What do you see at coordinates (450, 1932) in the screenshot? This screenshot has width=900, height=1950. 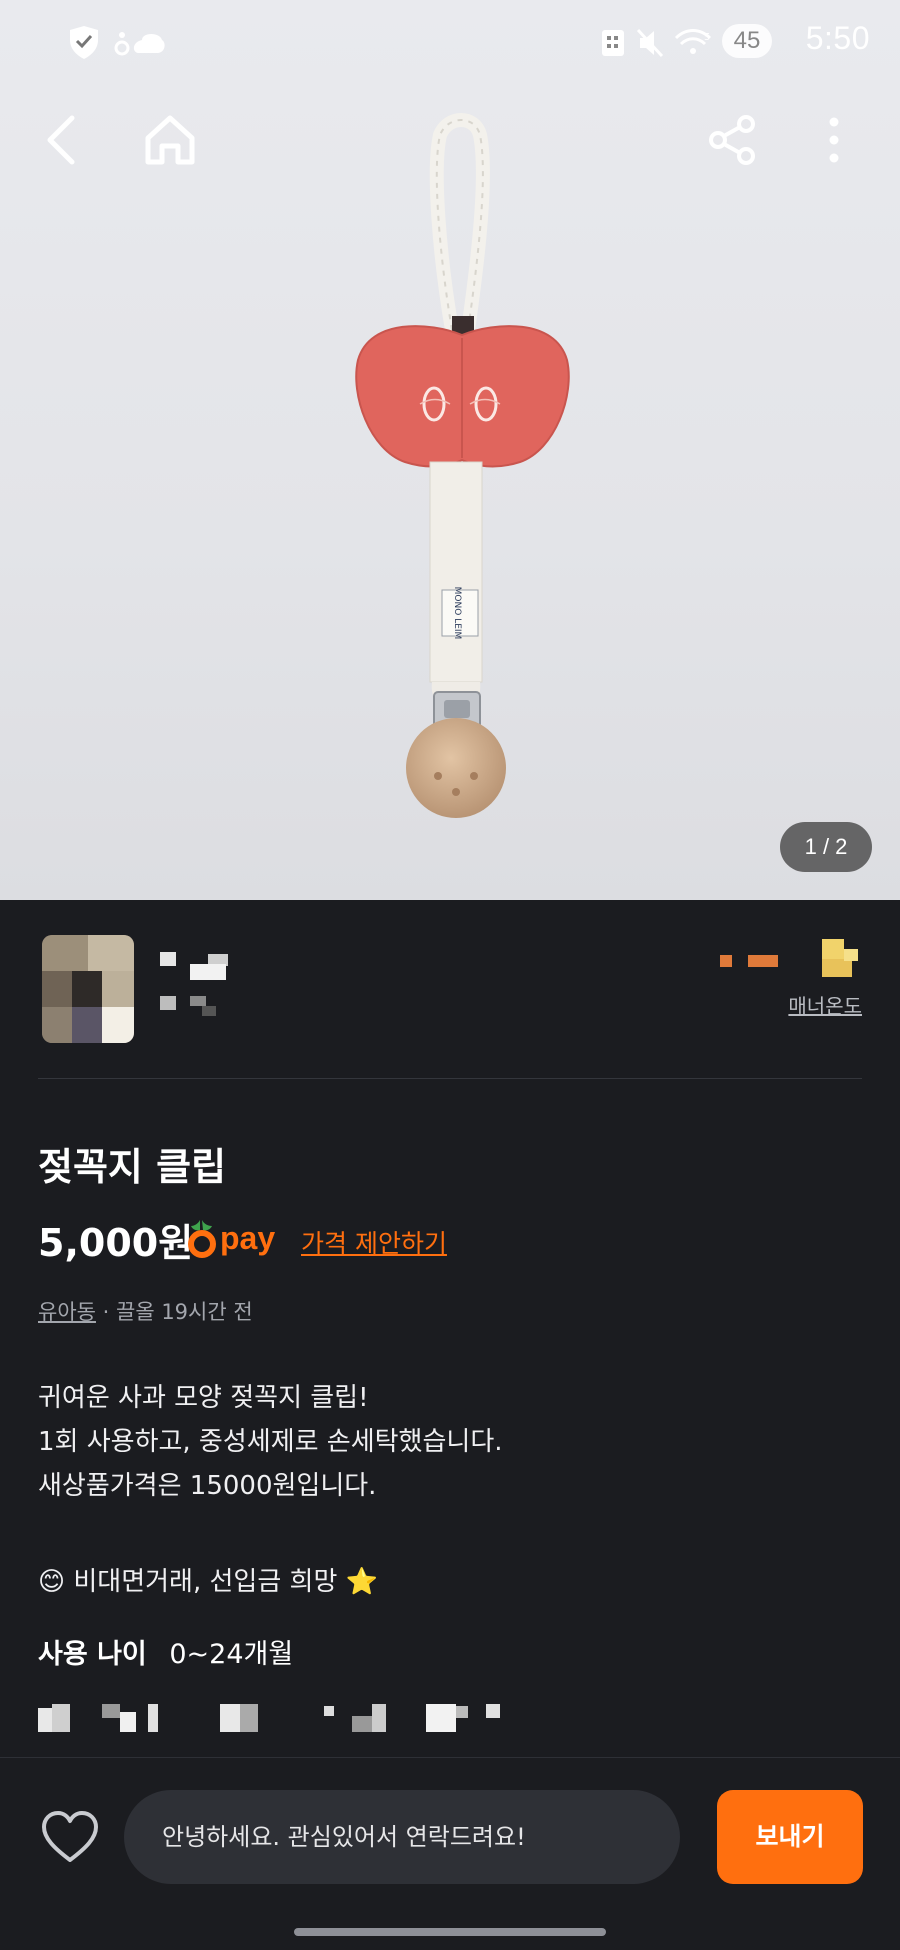 I see `gesture-home-bar` at bounding box center [450, 1932].